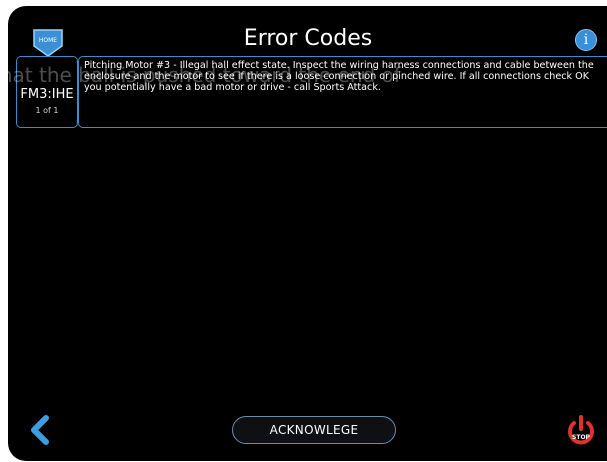  I want to click on error-code: FM3:IHE, so click(47, 94).